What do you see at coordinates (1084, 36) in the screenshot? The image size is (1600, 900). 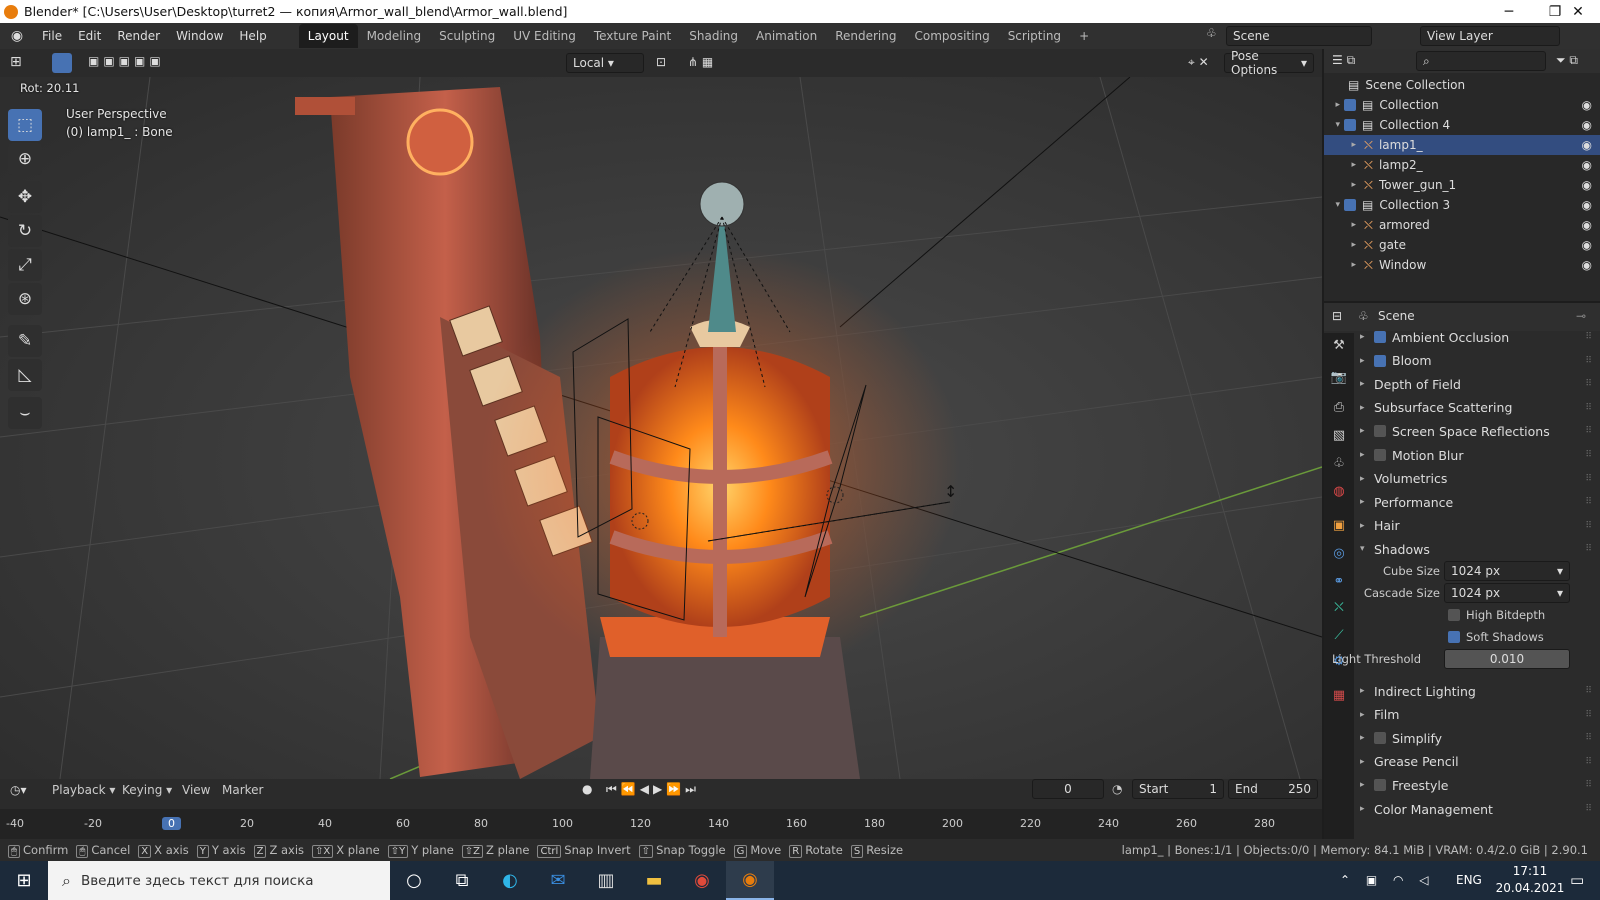 I see `add-workspace-button: +` at bounding box center [1084, 36].